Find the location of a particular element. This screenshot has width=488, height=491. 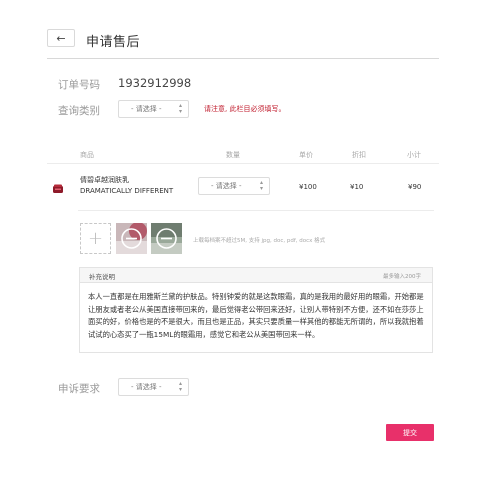

product-image is located at coordinates (58, 186).